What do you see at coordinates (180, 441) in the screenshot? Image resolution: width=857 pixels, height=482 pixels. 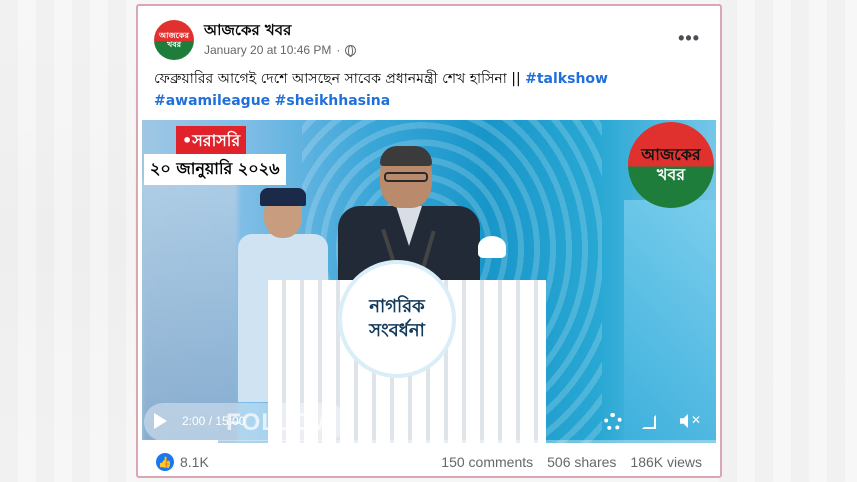 I see `video-progress-fill` at bounding box center [180, 441].